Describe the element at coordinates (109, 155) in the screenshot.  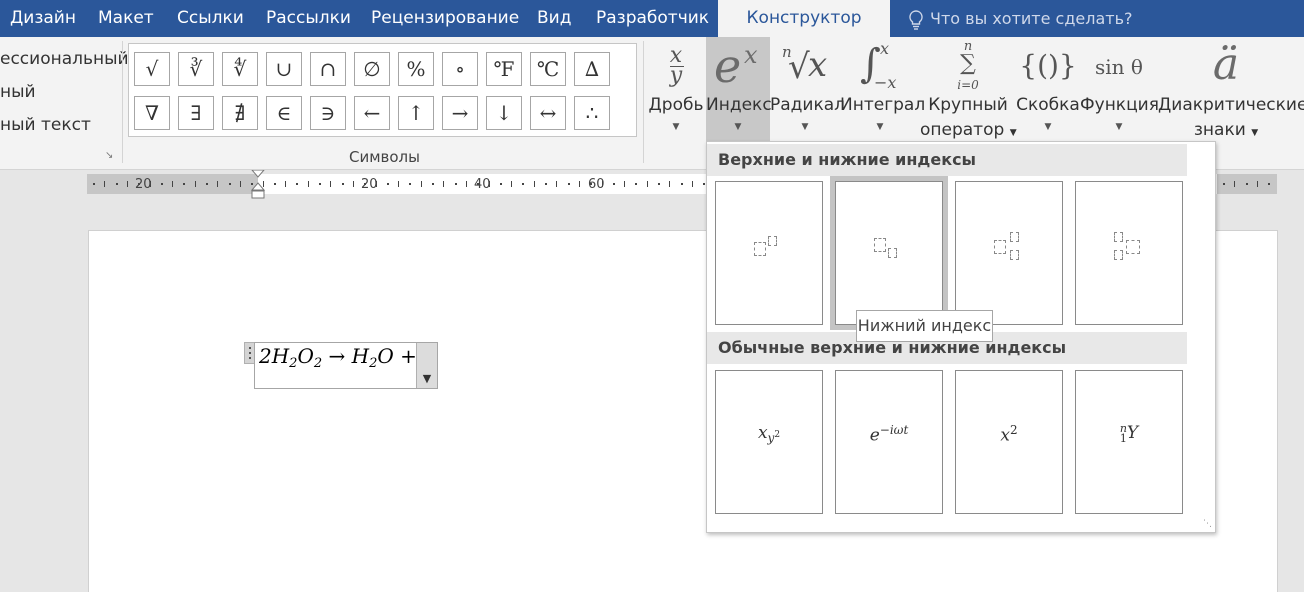
I see `tools-group-launcher-icon: ↘` at that location.